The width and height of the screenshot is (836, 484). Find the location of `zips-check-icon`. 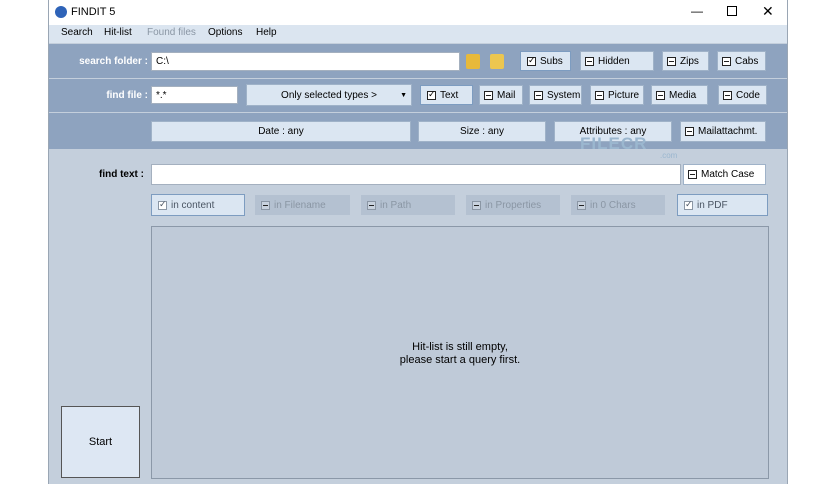

zips-check-icon is located at coordinates (671, 61).